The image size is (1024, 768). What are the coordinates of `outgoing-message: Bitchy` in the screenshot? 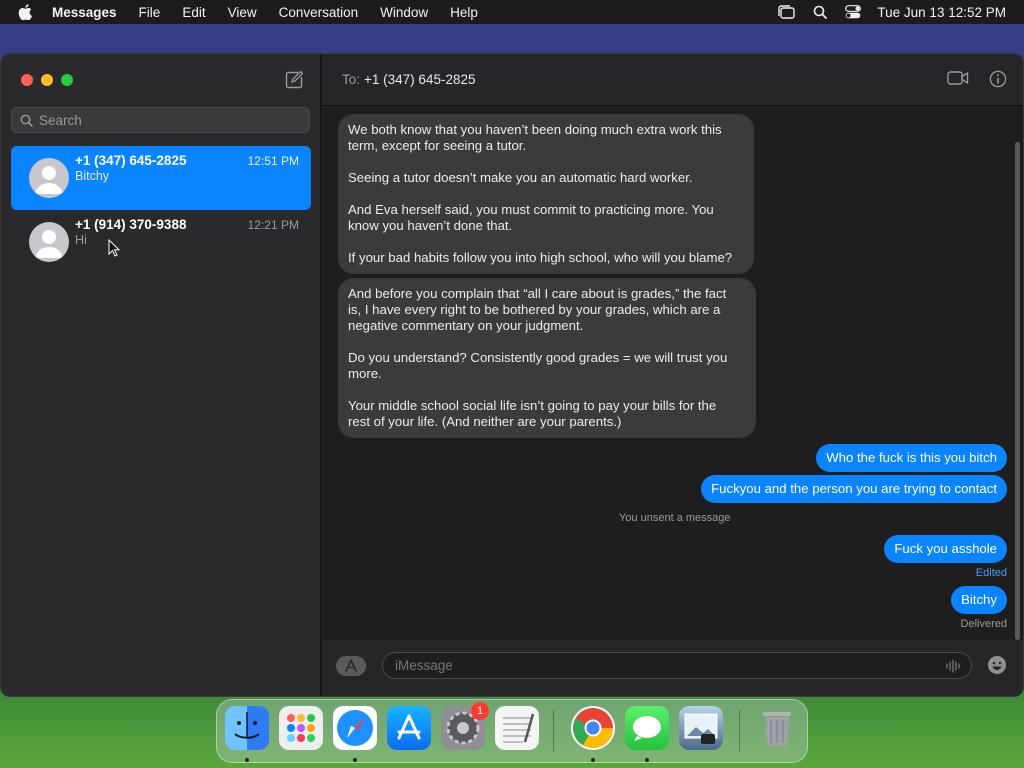 It's located at (979, 600).